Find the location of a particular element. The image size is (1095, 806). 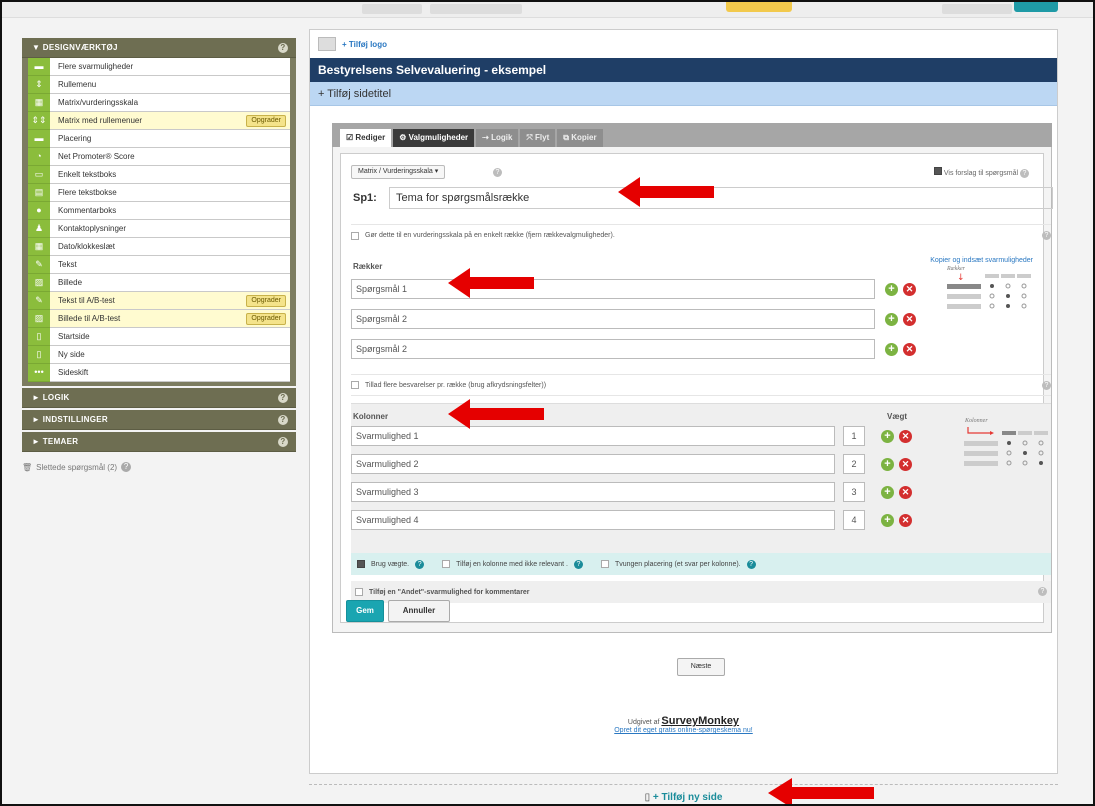

design-tool-item: ✎ Tekst til A/B-test Opgrader is located at coordinates (159, 300).